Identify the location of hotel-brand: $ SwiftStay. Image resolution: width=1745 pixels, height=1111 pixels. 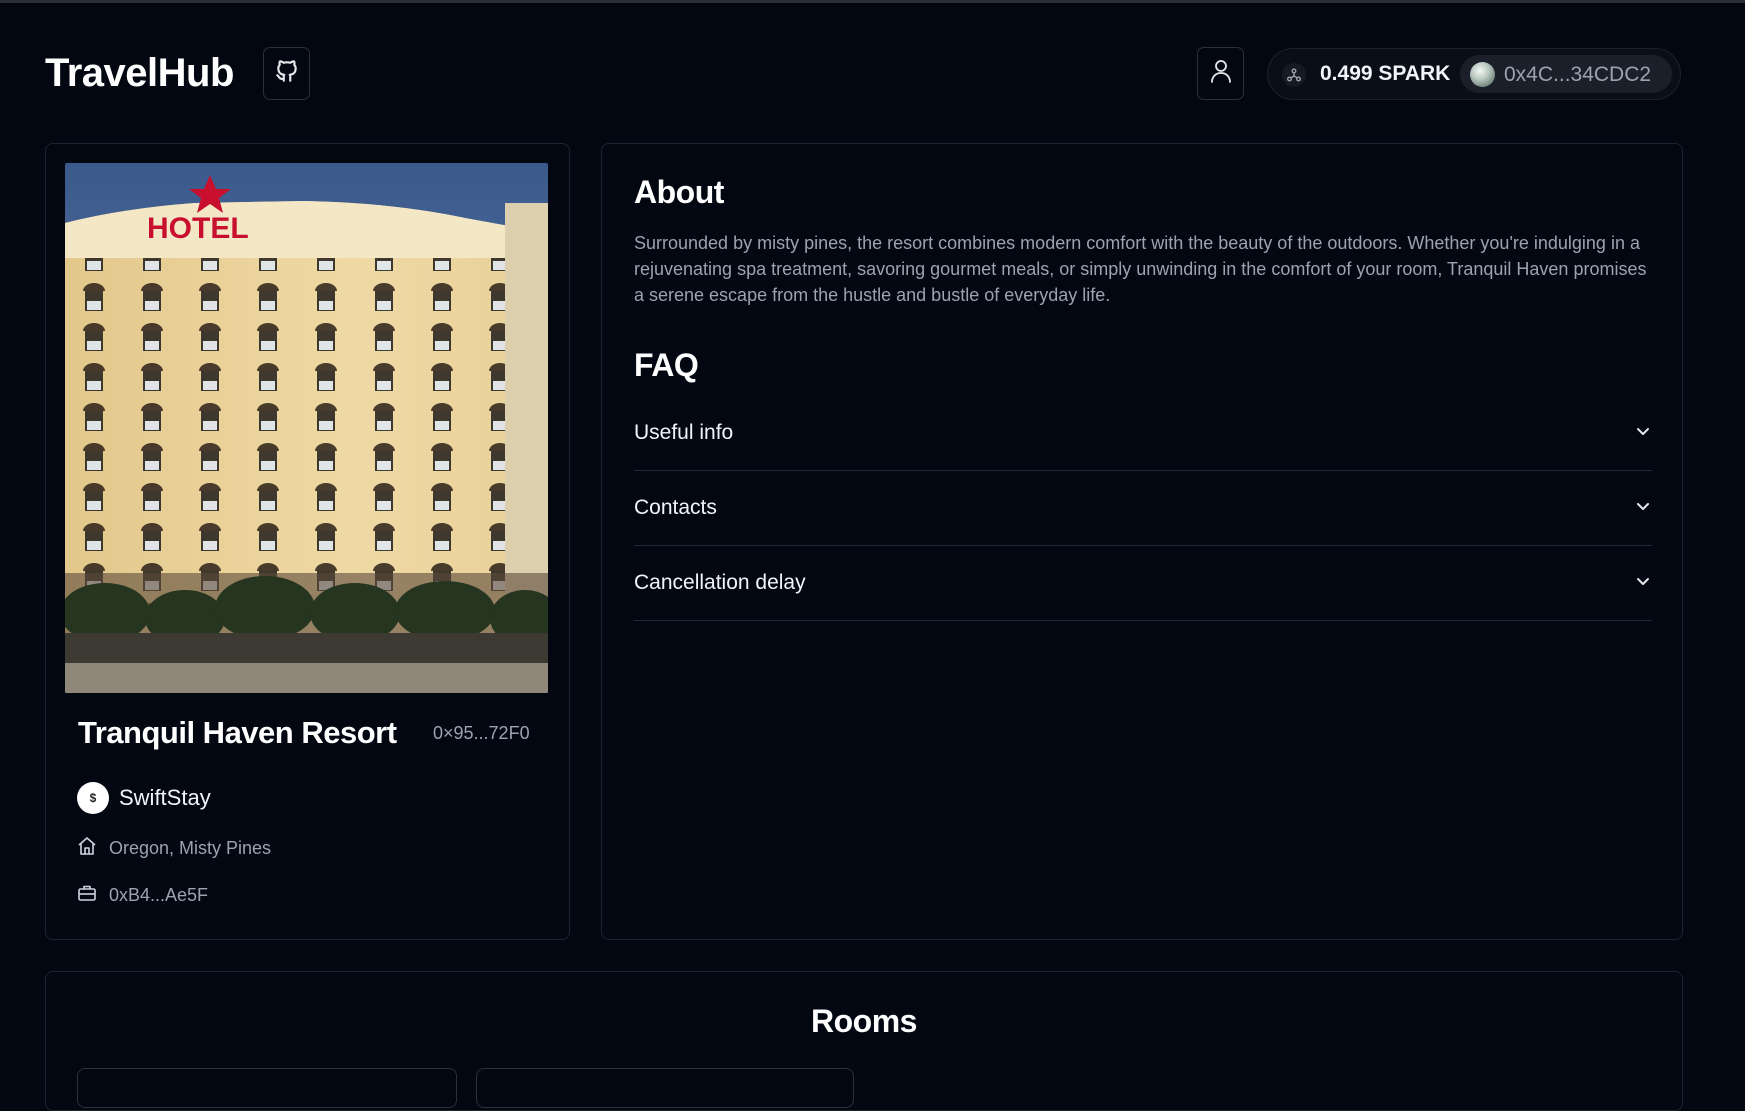
(144, 798).